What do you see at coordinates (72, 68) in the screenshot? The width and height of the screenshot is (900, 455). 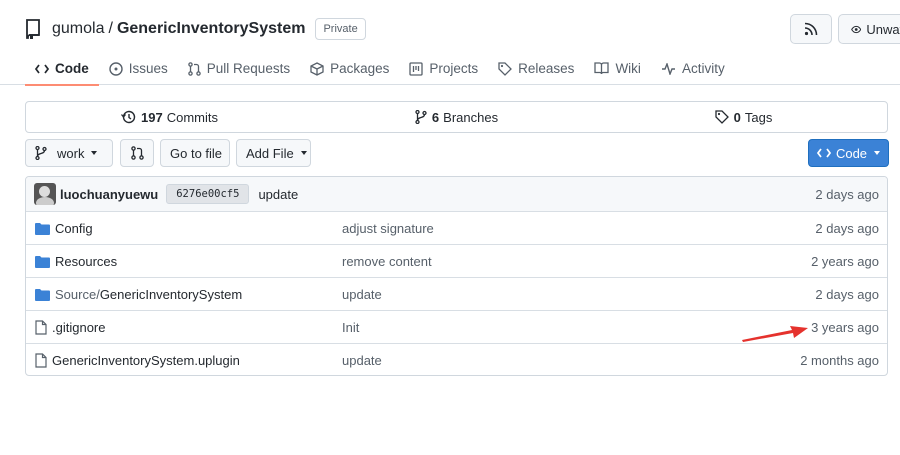 I see `tab-code-label: Code` at bounding box center [72, 68].